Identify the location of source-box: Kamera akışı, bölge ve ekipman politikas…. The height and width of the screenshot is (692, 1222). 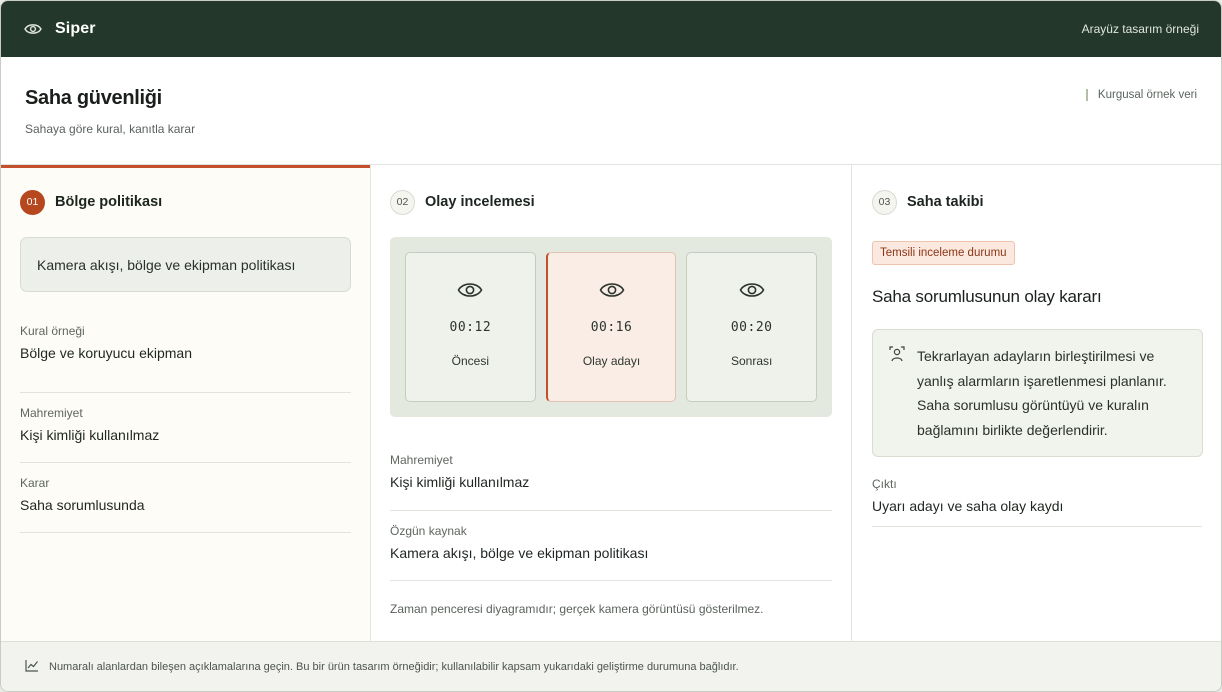
(185, 264).